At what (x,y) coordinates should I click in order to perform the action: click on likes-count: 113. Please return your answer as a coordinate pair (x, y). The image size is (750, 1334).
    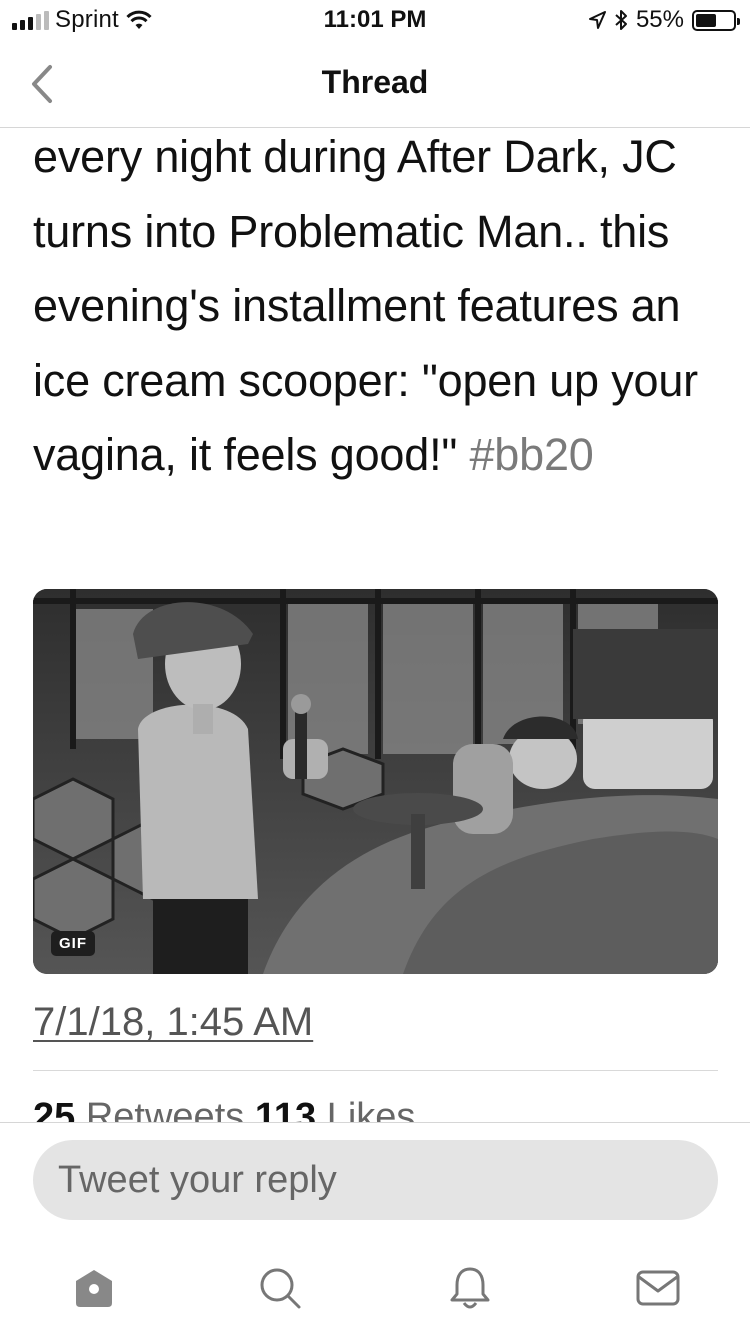
    Looking at the image, I should click on (285, 1109).